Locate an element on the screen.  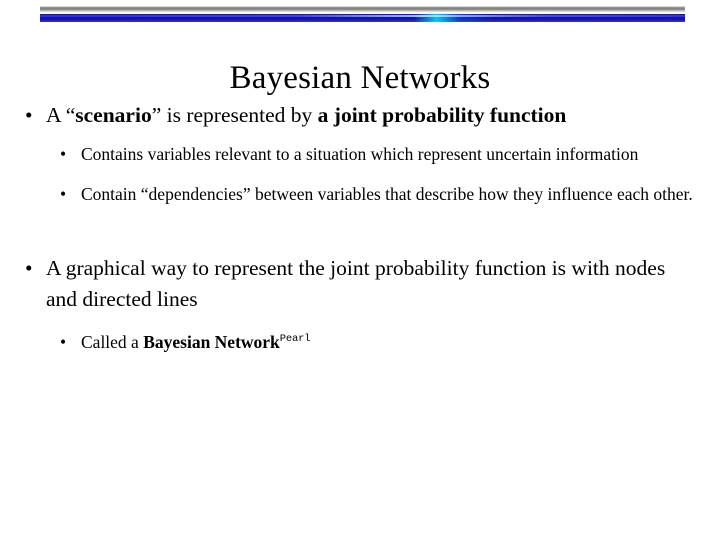
run-text: A “ is located at coordinates (61, 115).